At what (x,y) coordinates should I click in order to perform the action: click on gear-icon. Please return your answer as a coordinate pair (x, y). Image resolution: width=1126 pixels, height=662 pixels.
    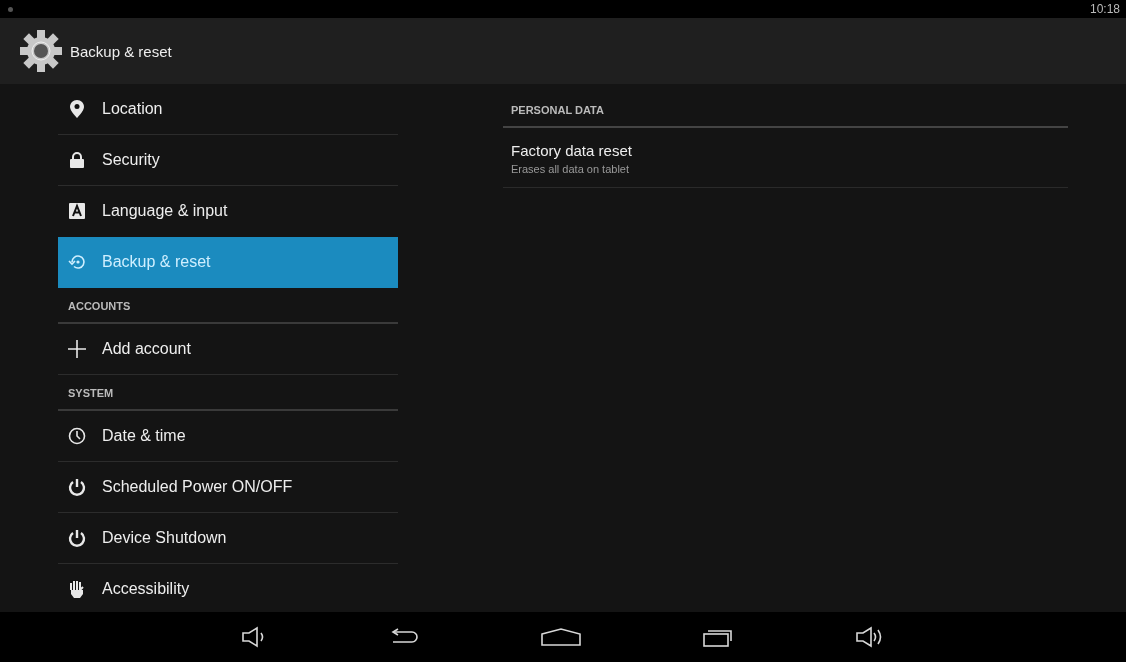
    Looking at the image, I should click on (41, 51).